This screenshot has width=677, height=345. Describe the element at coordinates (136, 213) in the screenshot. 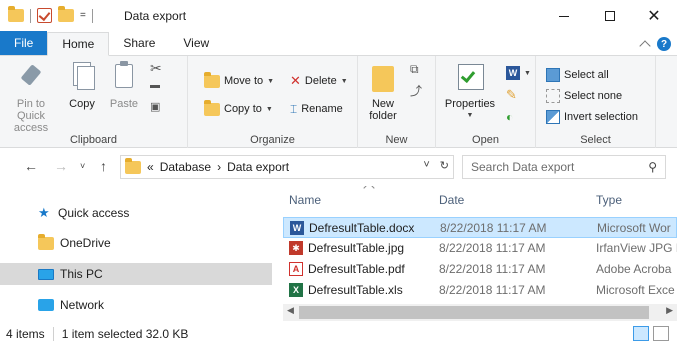

I see `nav-item-quick-access: ★ Quick access` at that location.